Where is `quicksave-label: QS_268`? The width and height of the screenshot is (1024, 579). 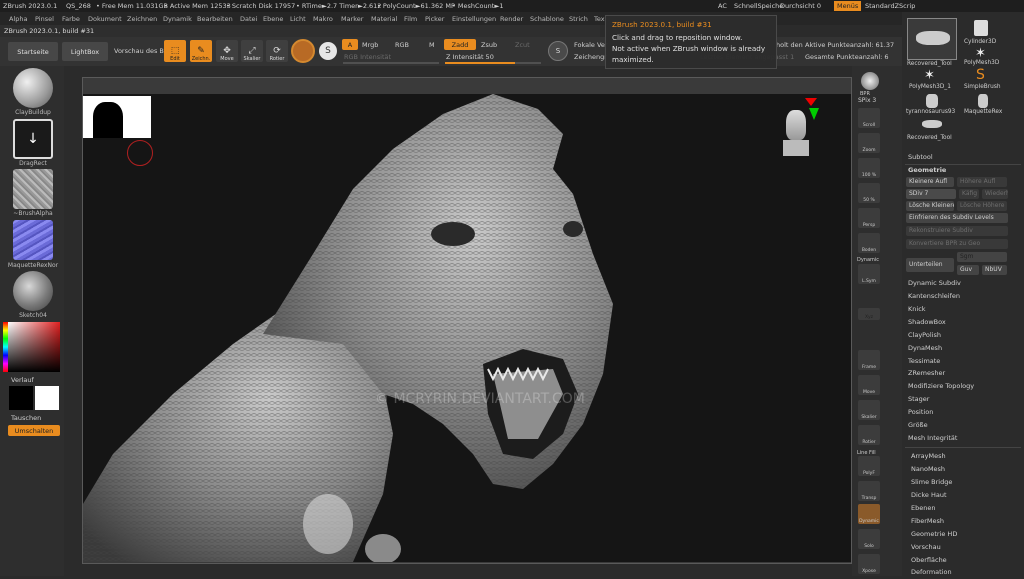
quicksave-label: QS_268 is located at coordinates (78, 6).